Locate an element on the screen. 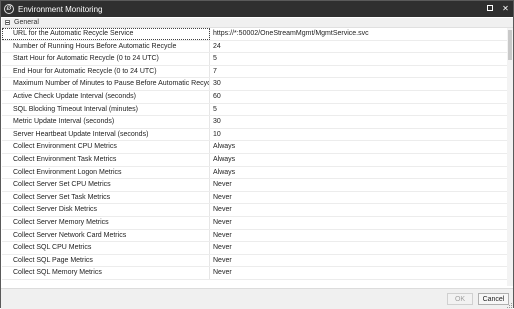 The image size is (514, 309). property-name: Collect SQL CPU Metrics is located at coordinates (106, 248).